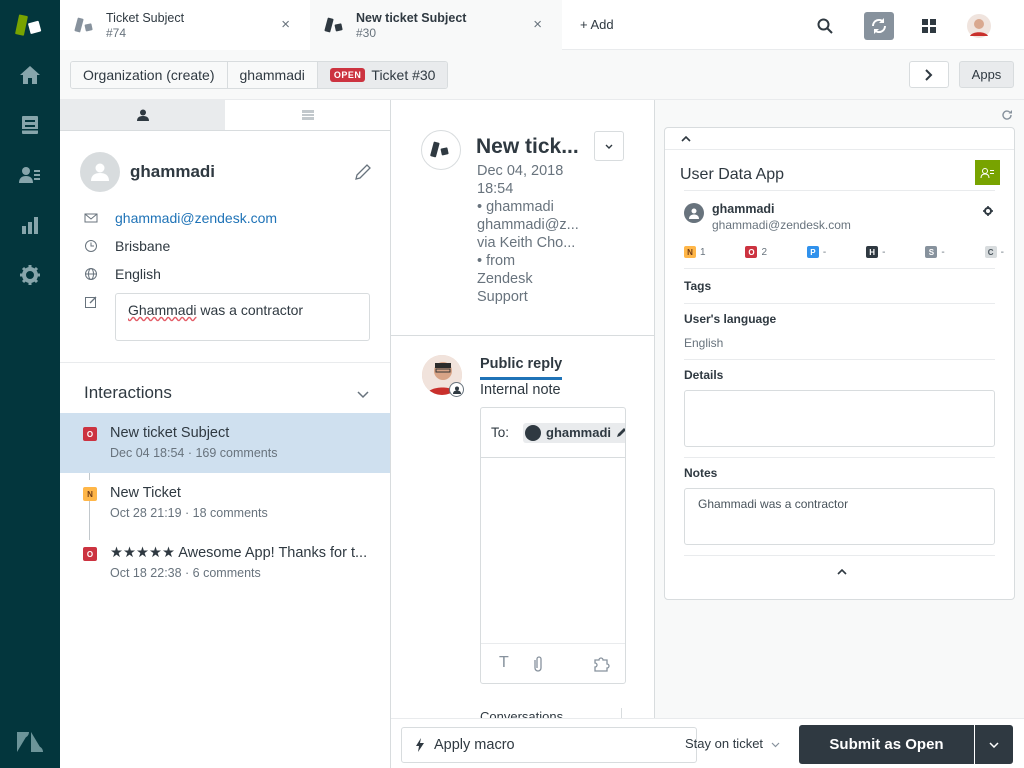 Image resolution: width=1024 pixels, height=768 pixels. What do you see at coordinates (886, 744) in the screenshot?
I see `submit-button: Submit as Open` at bounding box center [886, 744].